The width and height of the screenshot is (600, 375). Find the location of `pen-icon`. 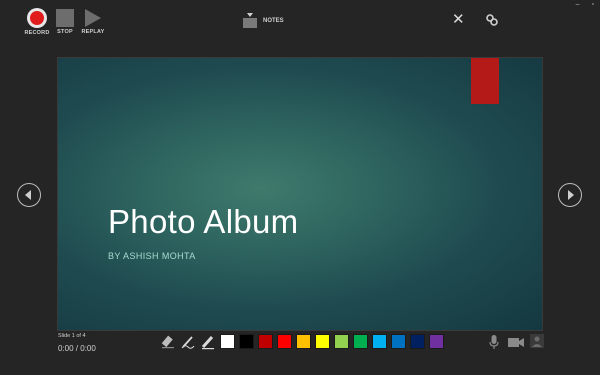

pen-icon is located at coordinates (188, 342).